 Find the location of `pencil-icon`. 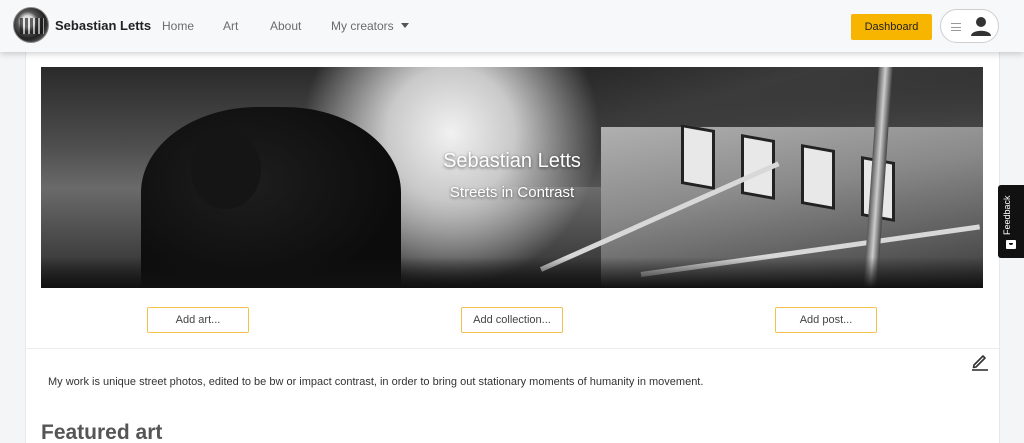

pencil-icon is located at coordinates (980, 361).